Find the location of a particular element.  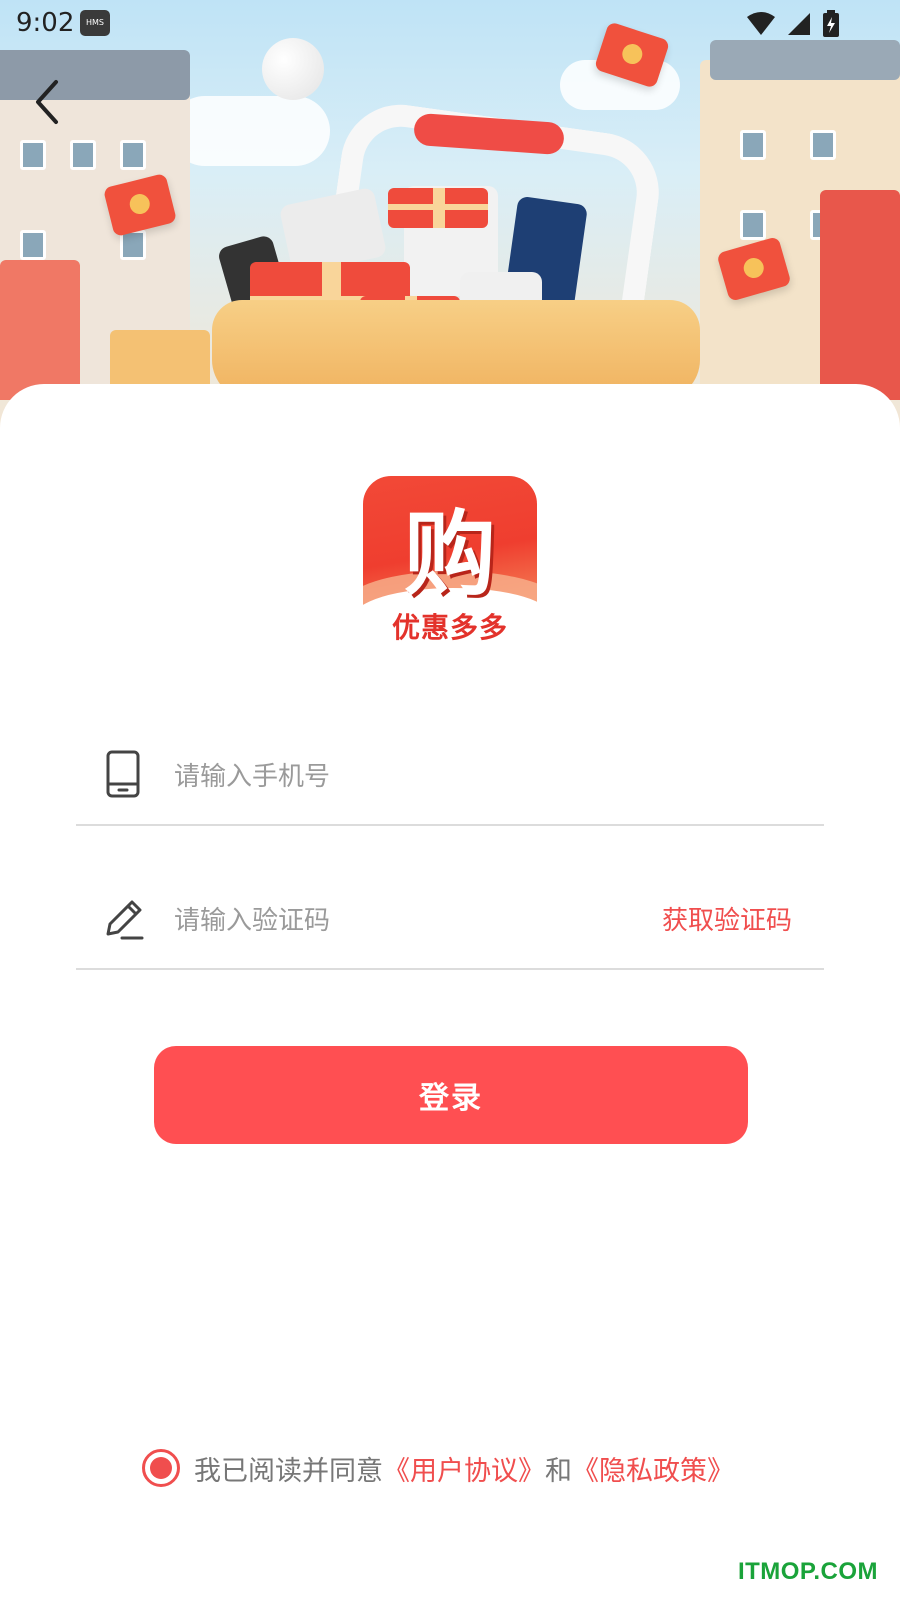

agreement-row: 我已阅读并同意 《用户协议》 和 《隐私政策》 is located at coordinates (438, 1468).